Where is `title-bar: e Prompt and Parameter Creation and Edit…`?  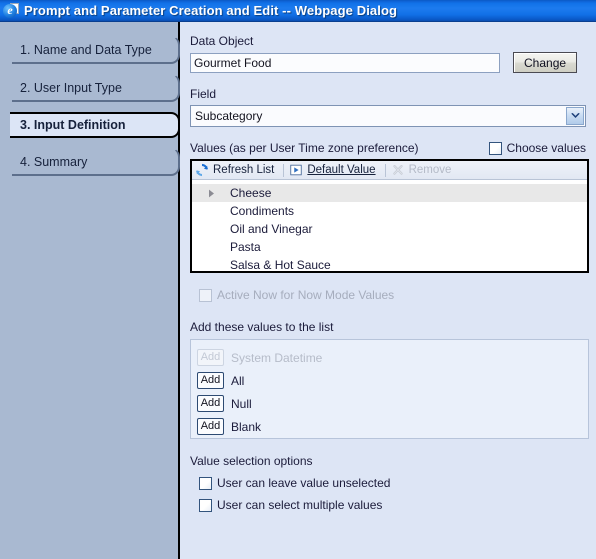
title-bar: e Prompt and Parameter Creation and Edit… is located at coordinates (298, 11).